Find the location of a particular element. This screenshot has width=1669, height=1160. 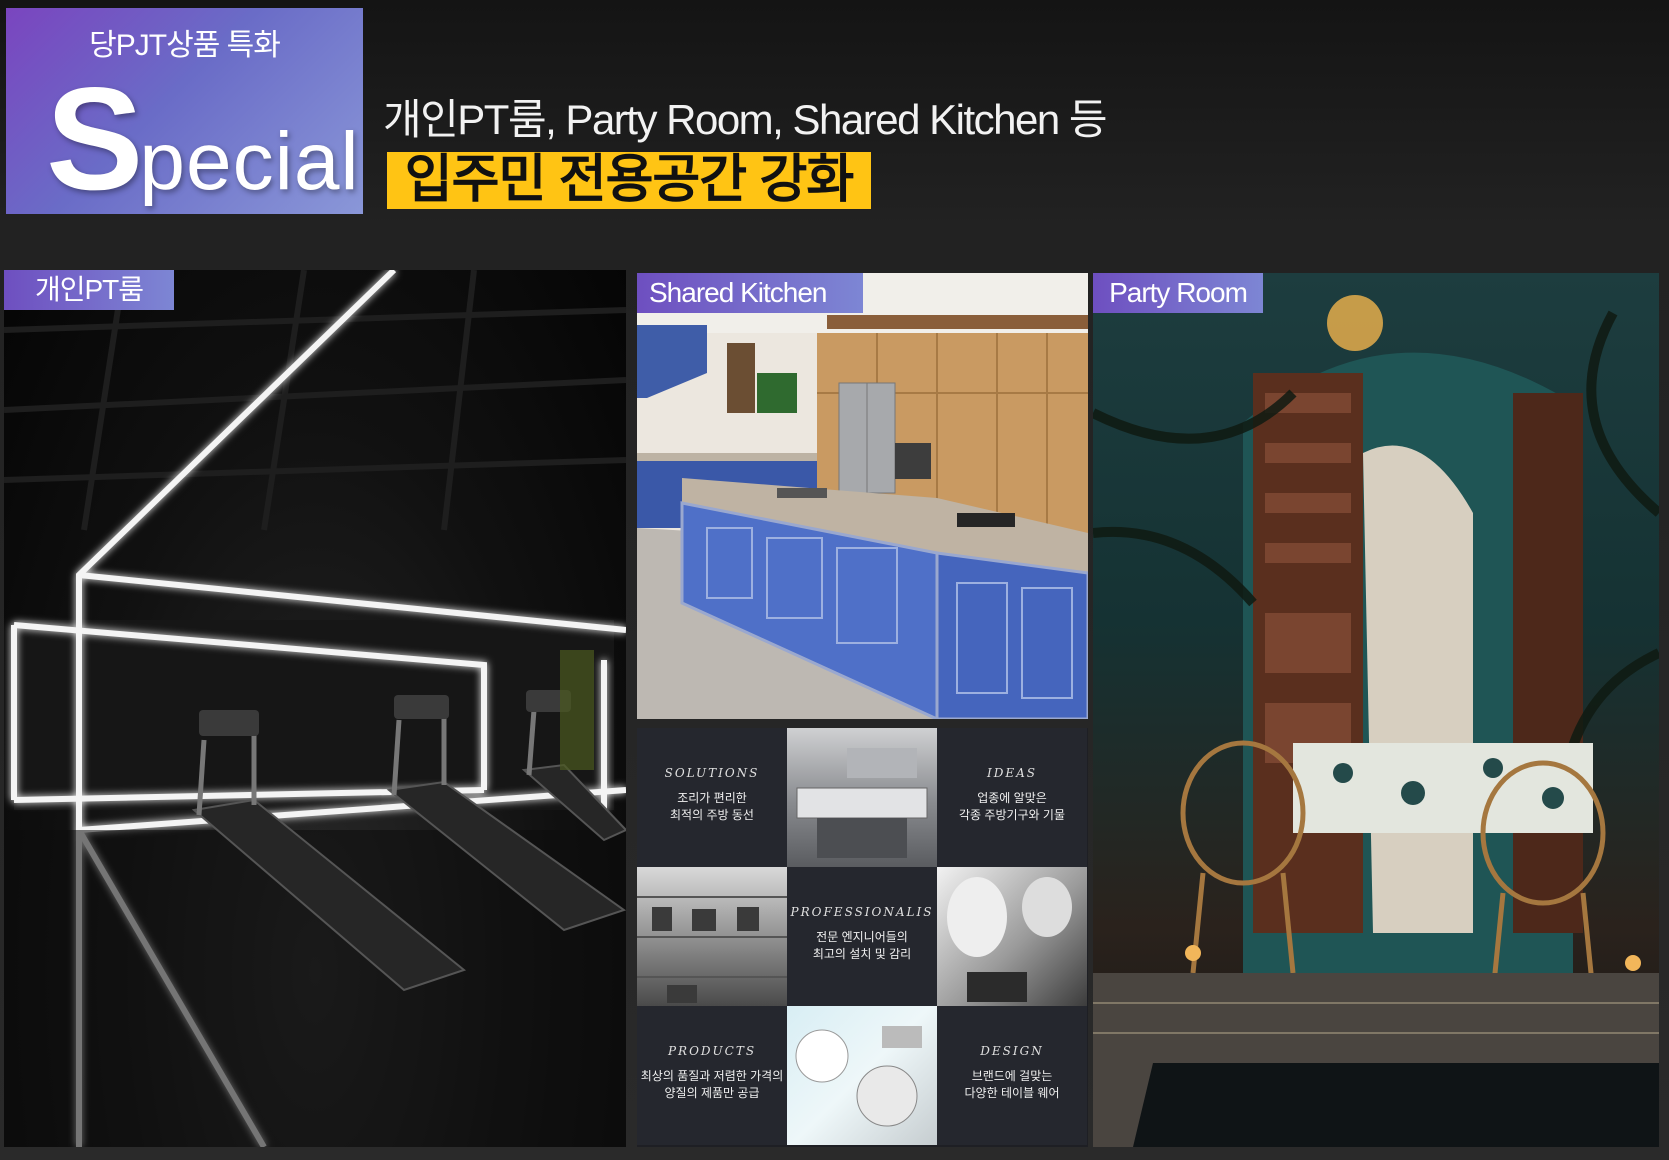

feature-solutions-line1: 조리가 편리한 is located at coordinates (712, 798).